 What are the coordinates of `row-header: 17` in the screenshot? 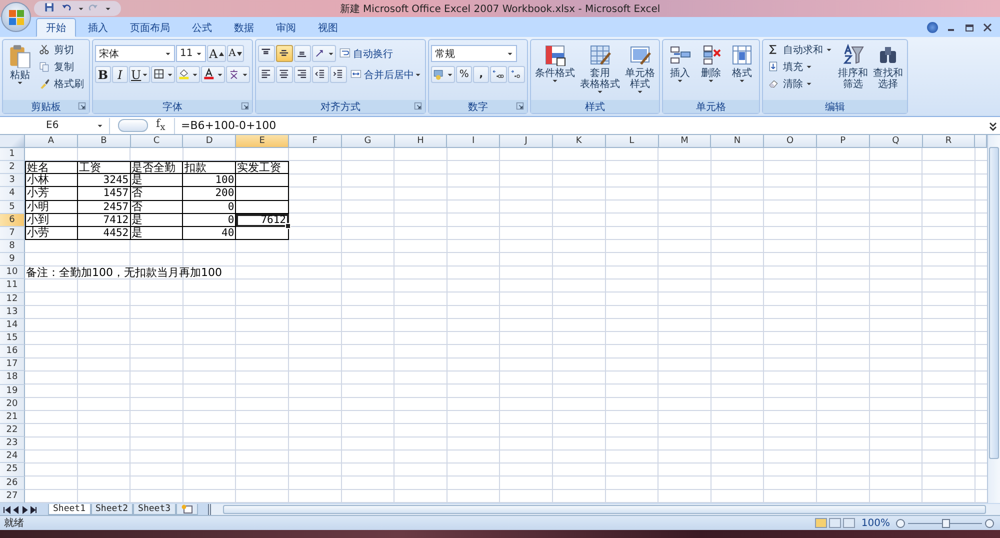 It's located at (12, 365).